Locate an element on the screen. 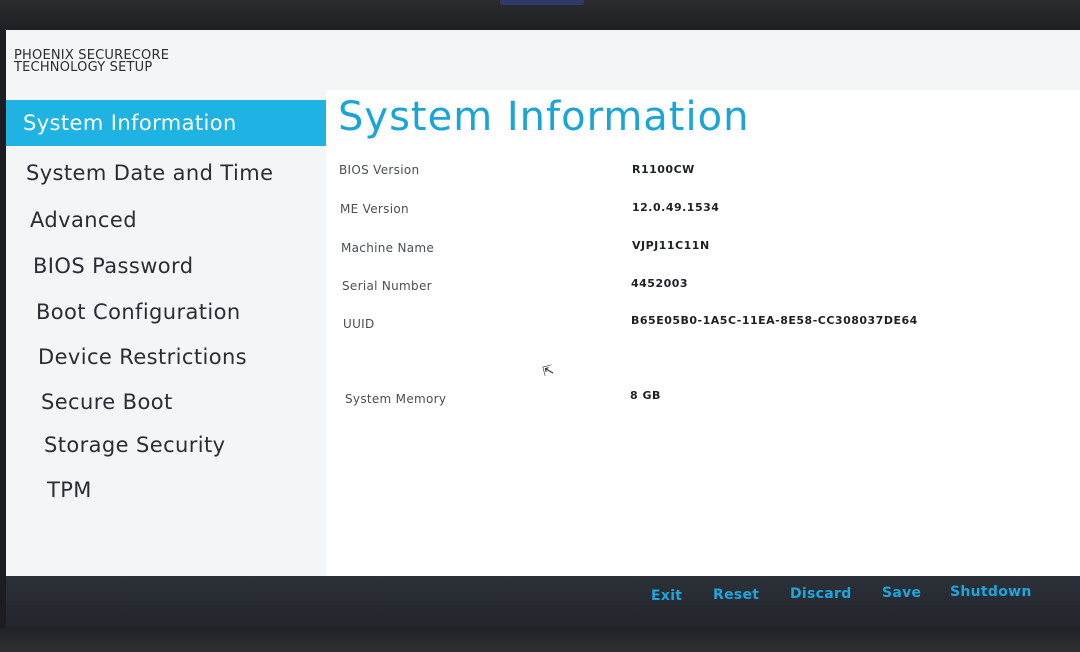  shutdown-button: Shutdown is located at coordinates (991, 592).